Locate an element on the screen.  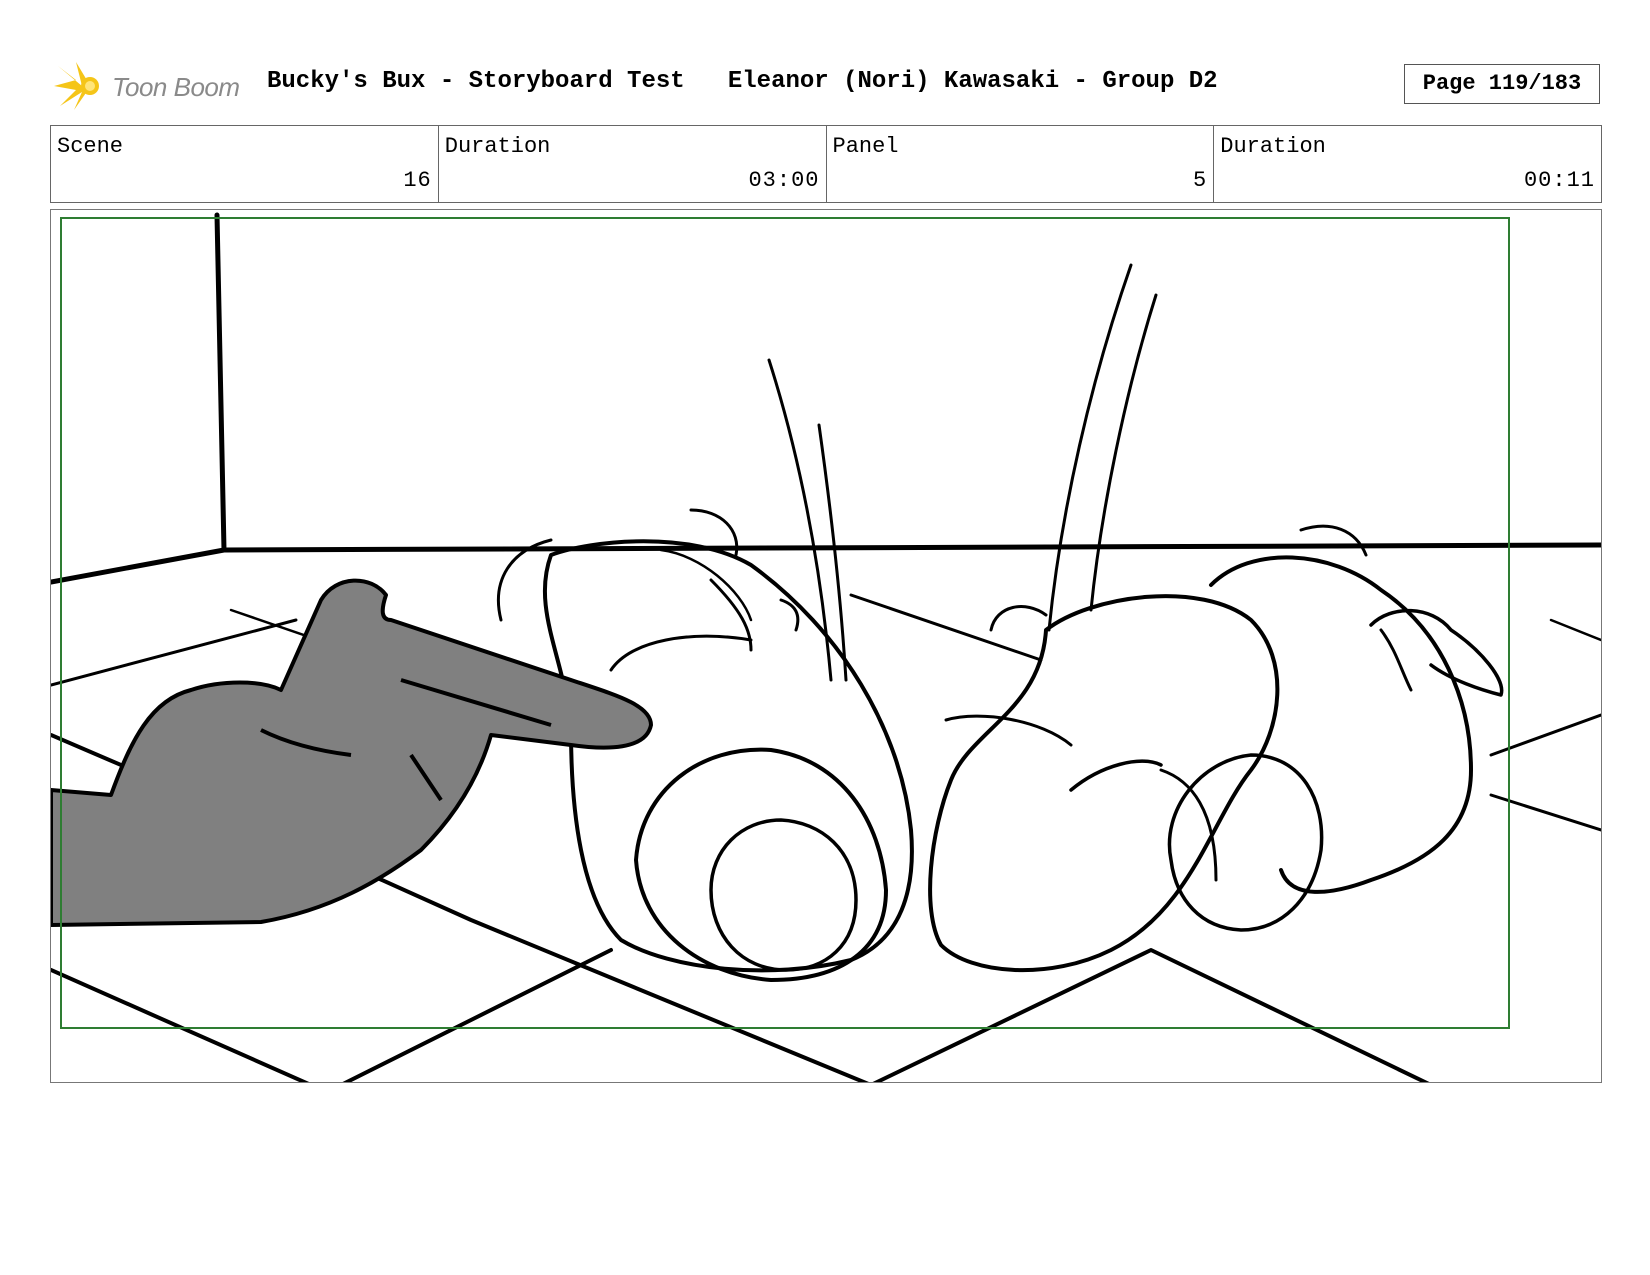
panel-cell: Panel 5 is located at coordinates (1019, 164).